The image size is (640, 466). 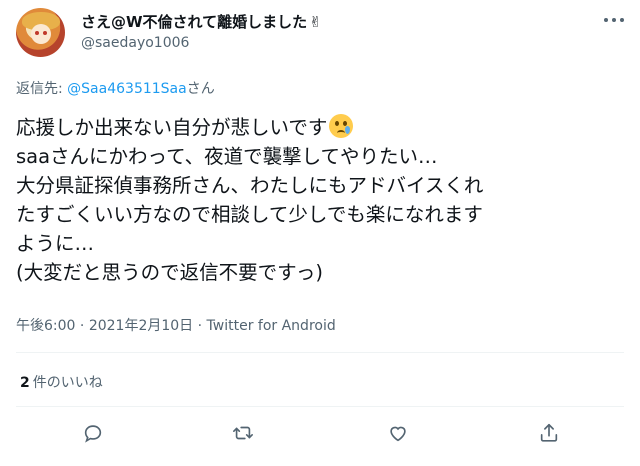 What do you see at coordinates (45, 326) in the screenshot?
I see `tweet-time: 午後6:00` at bounding box center [45, 326].